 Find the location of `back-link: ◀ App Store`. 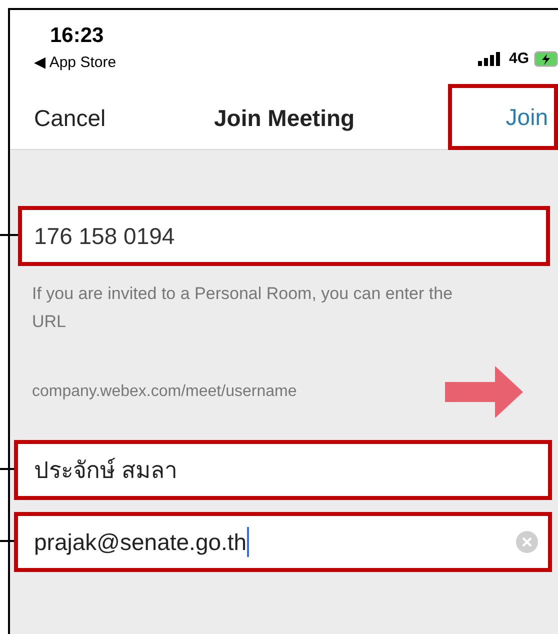

back-link: ◀ App Store is located at coordinates (75, 63).